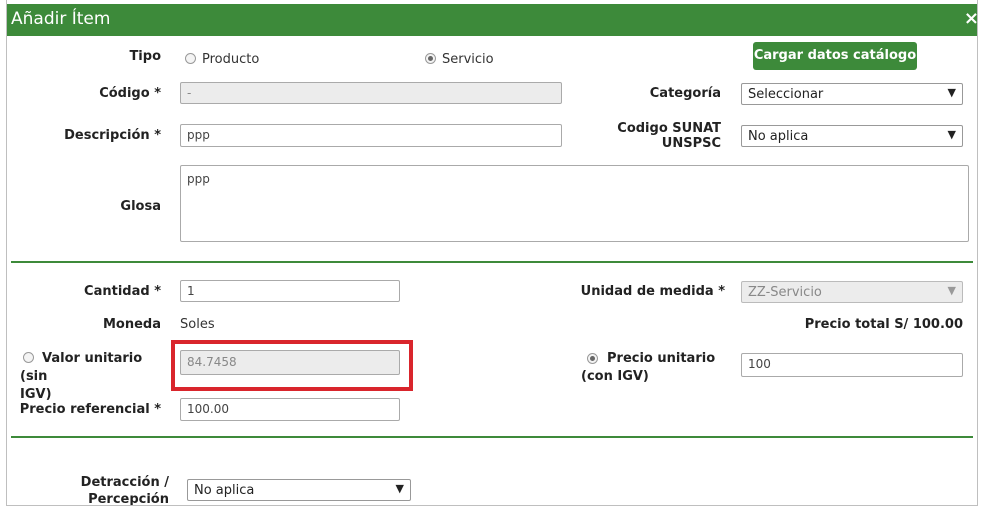 This screenshot has width=982, height=508. I want to click on precio-referencial-label: Precio referencial *, so click(90, 409).